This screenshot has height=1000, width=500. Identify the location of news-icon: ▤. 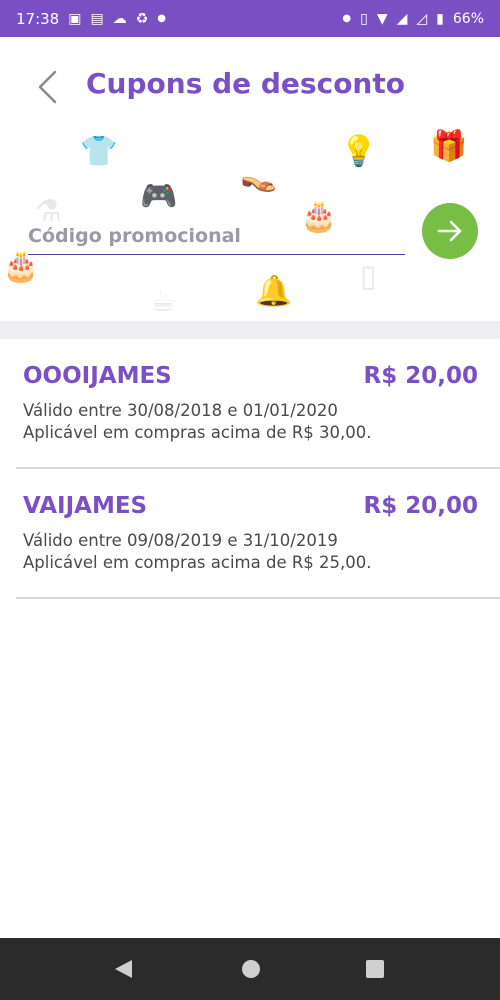
(97, 18).